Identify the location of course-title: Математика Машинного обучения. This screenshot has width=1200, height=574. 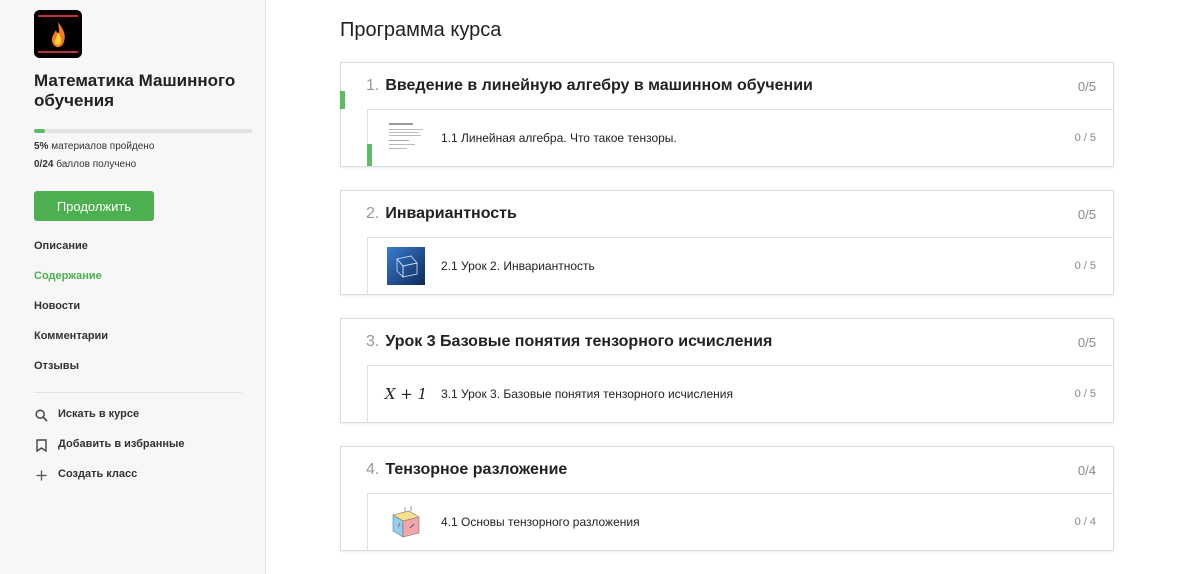
(135, 90).